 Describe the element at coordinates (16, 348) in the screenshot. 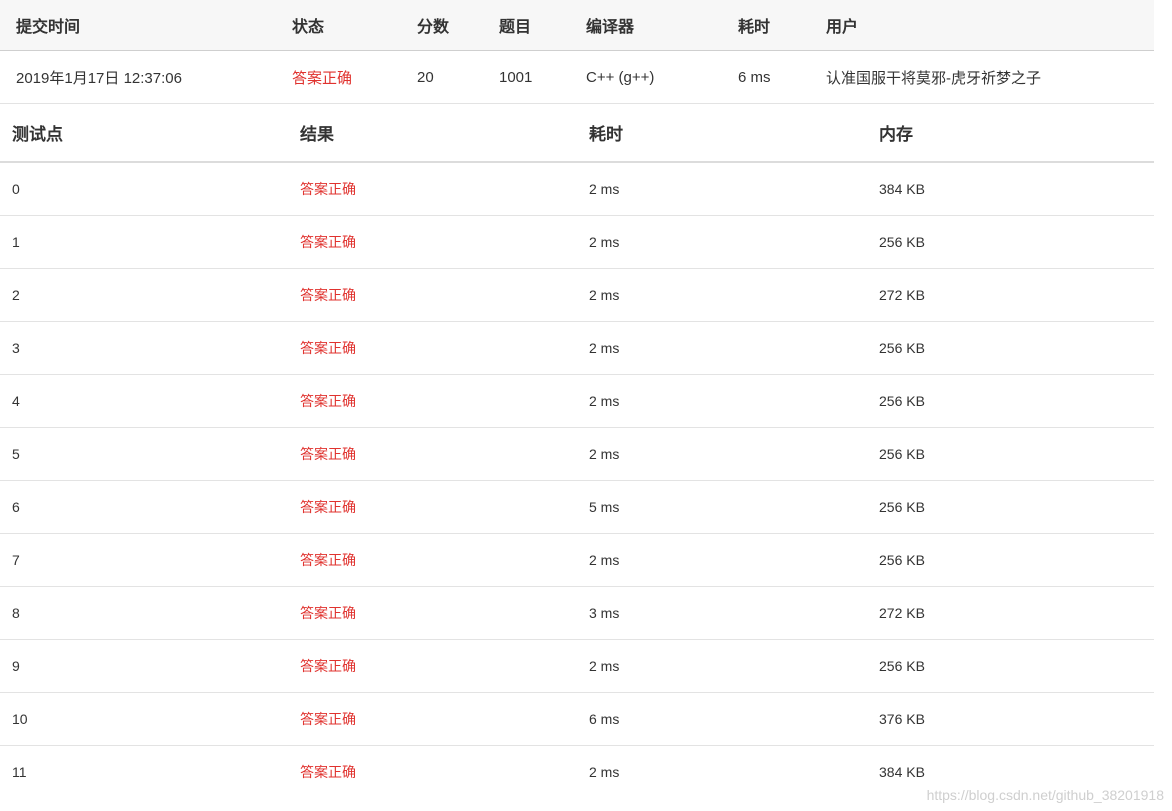

I see `testcase-id: 3` at that location.